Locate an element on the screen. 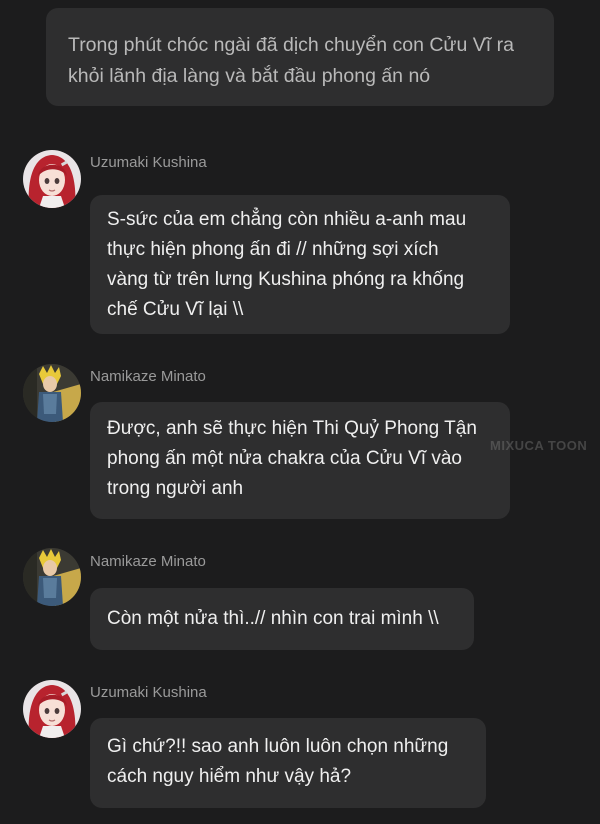 This screenshot has height=824, width=600. message-line: chế Cửu Vĩ lại \\ is located at coordinates (175, 309).